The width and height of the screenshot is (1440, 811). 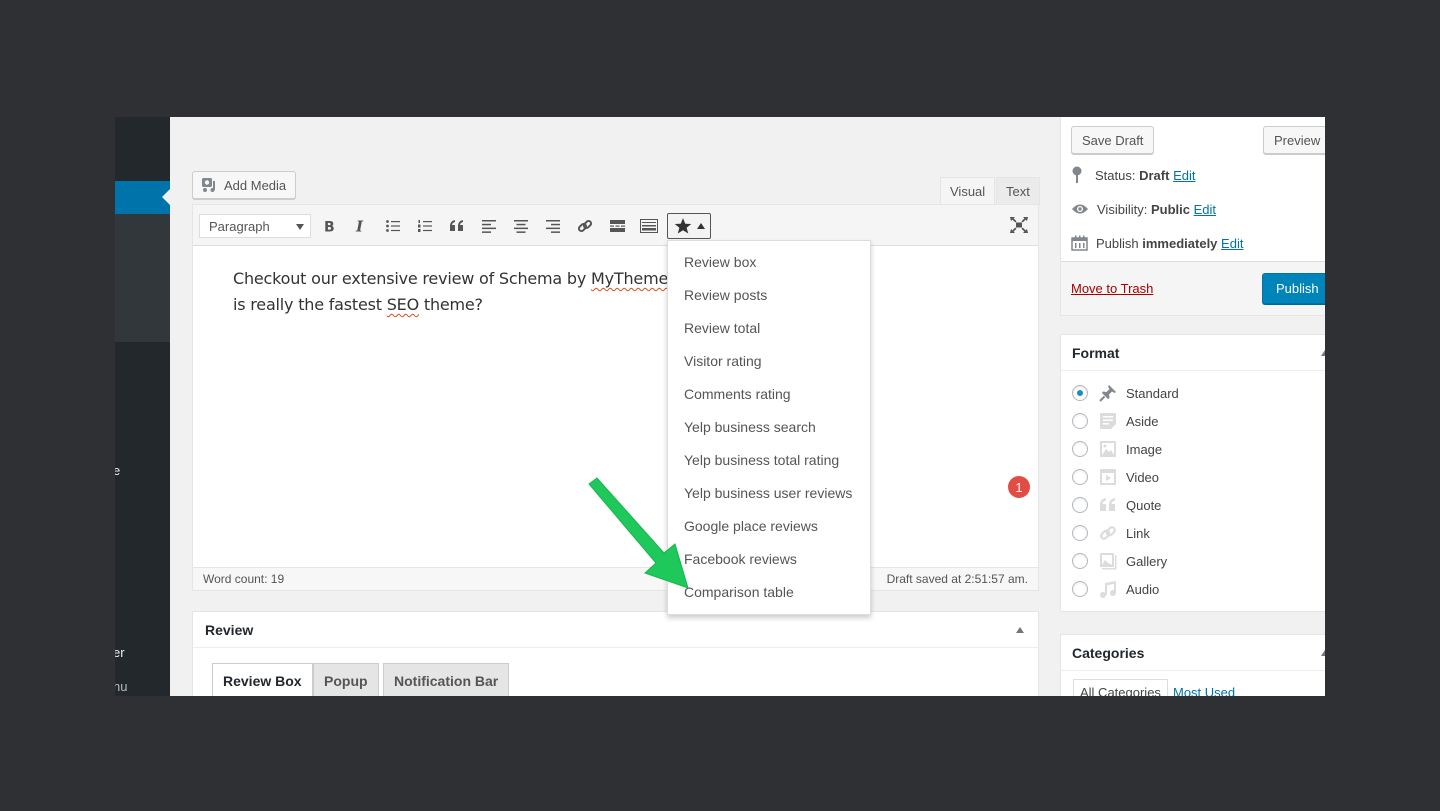 I want to click on link-icon, so click(x=1108, y=533).